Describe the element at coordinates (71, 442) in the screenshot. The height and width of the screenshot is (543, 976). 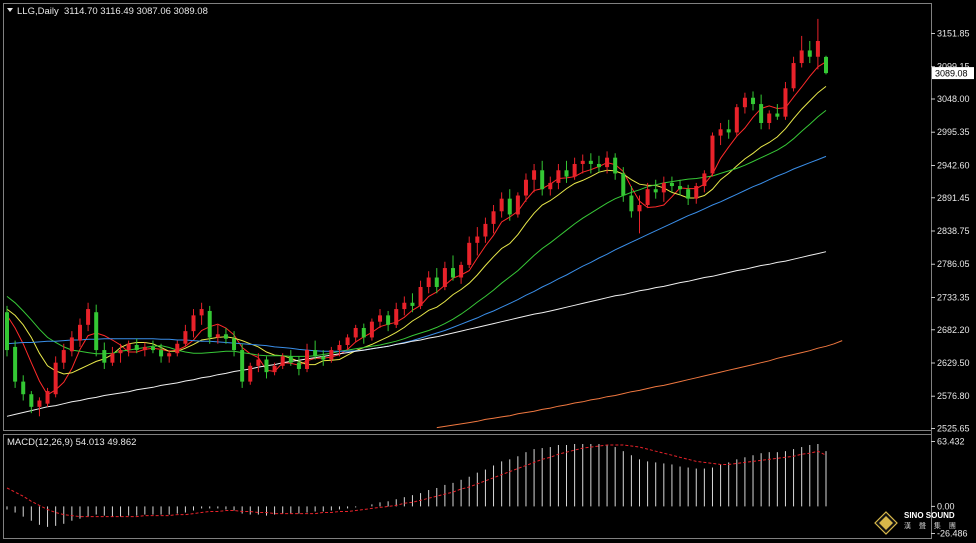
I see `macd-label: MACD(12,26,9) 54.013 49.862` at that location.